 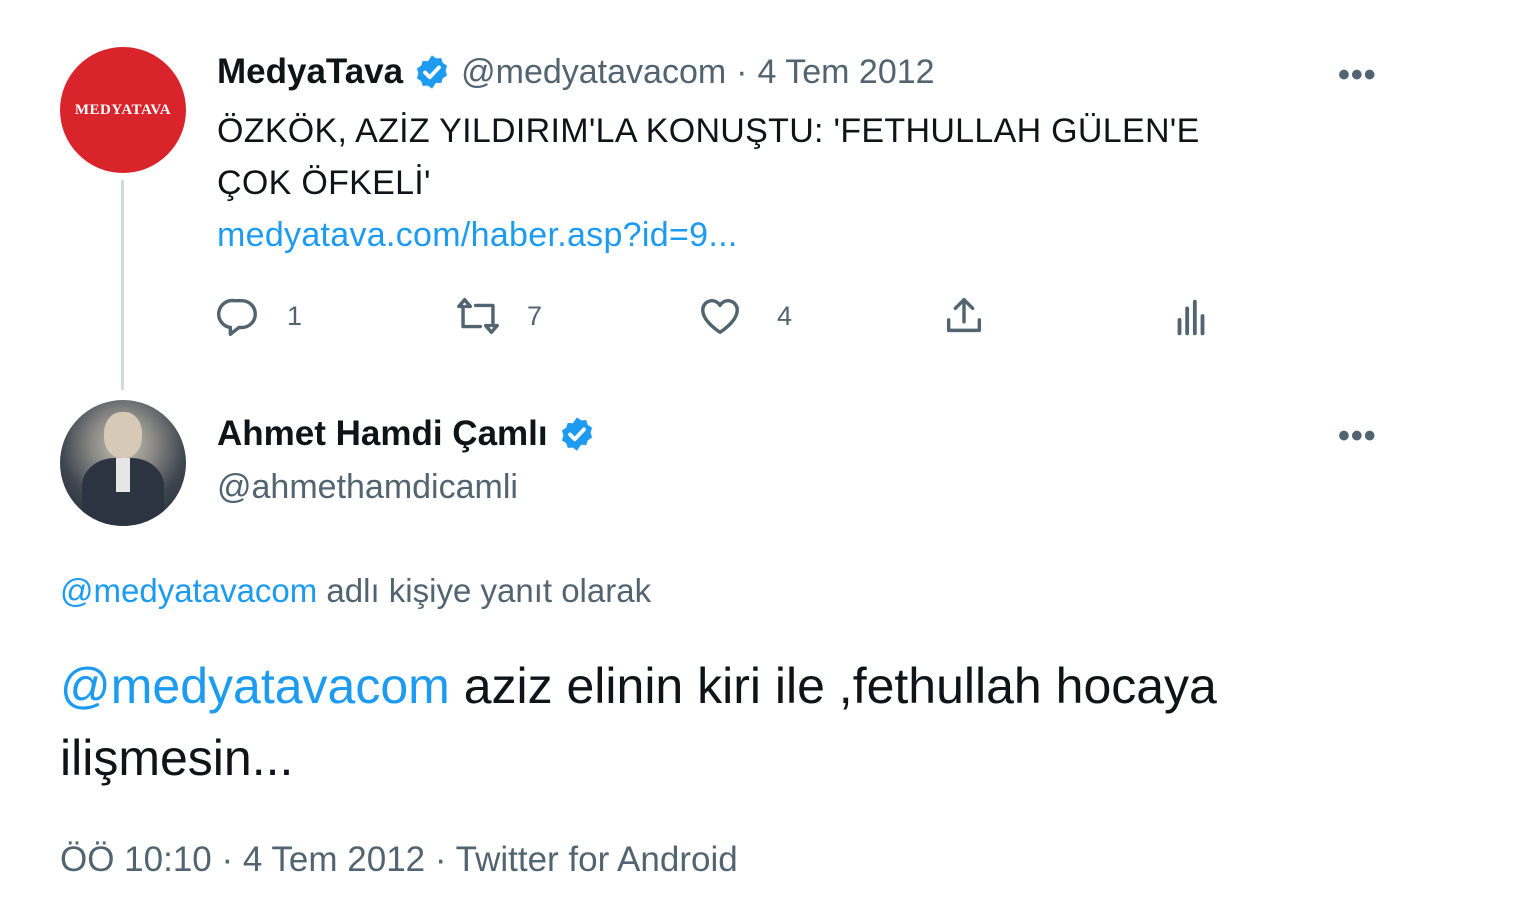 What do you see at coordinates (255, 686) in the screenshot?
I see `tweet-mention-link: @medyatavacom` at bounding box center [255, 686].